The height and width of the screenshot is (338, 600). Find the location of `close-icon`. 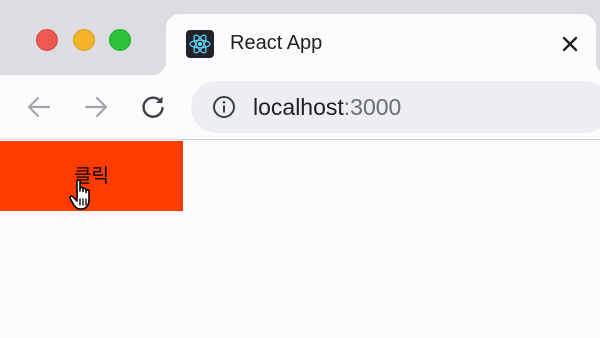

close-icon is located at coordinates (570, 44).